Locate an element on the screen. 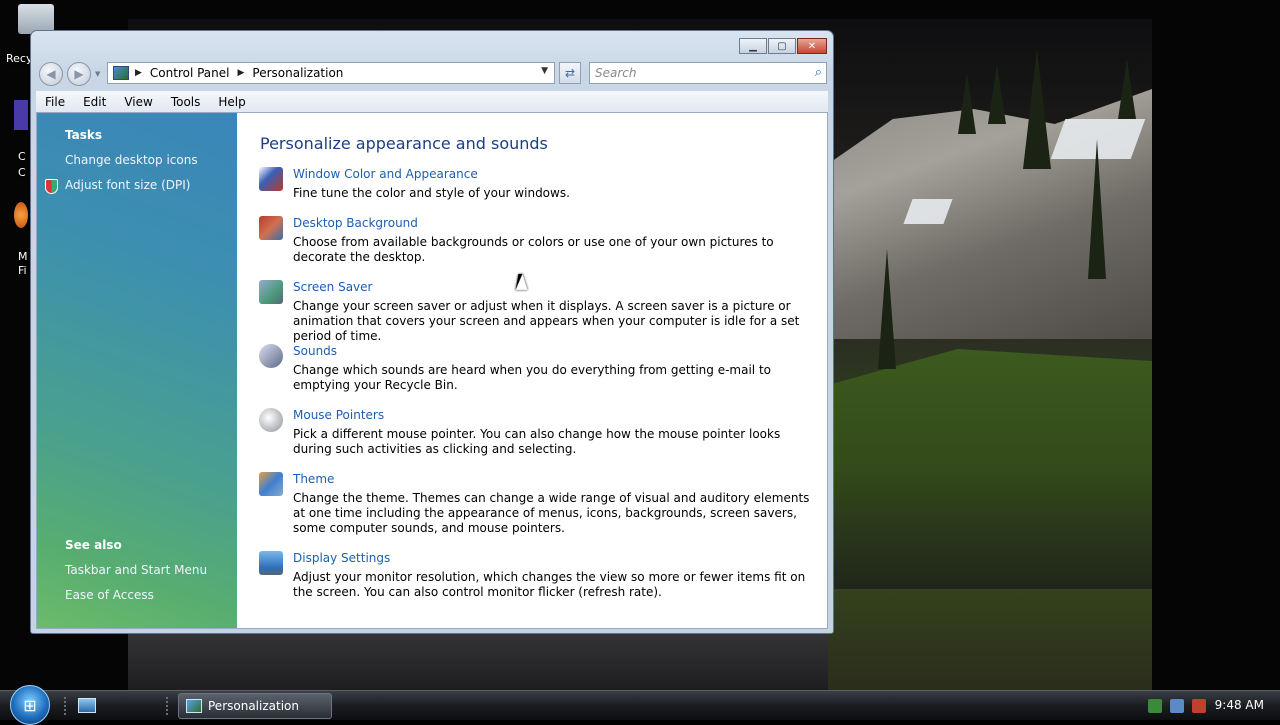 The image size is (1280, 725). address-dropdown-icon: ▼ is located at coordinates (544, 71).